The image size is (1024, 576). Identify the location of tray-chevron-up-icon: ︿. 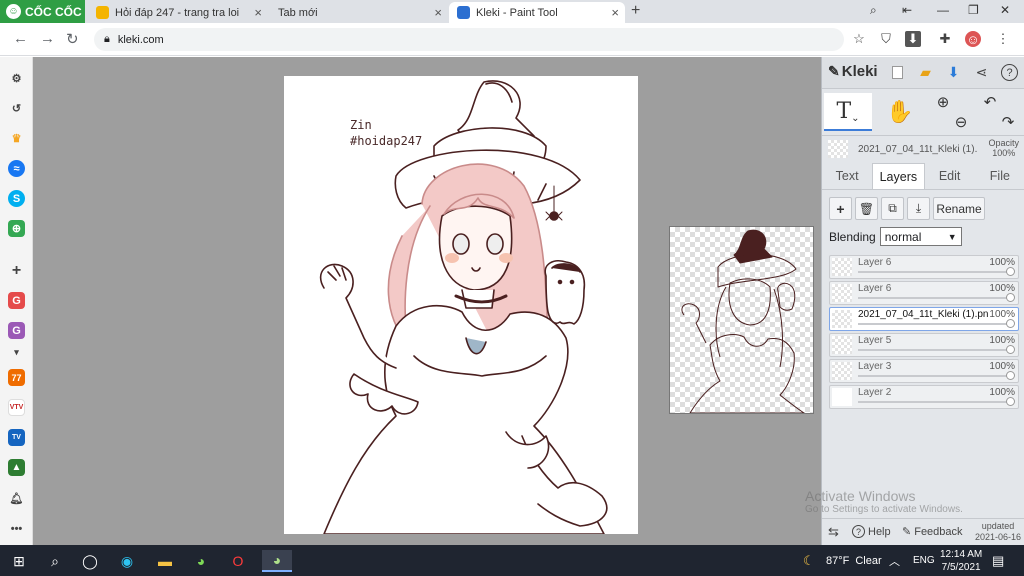
(894, 561).